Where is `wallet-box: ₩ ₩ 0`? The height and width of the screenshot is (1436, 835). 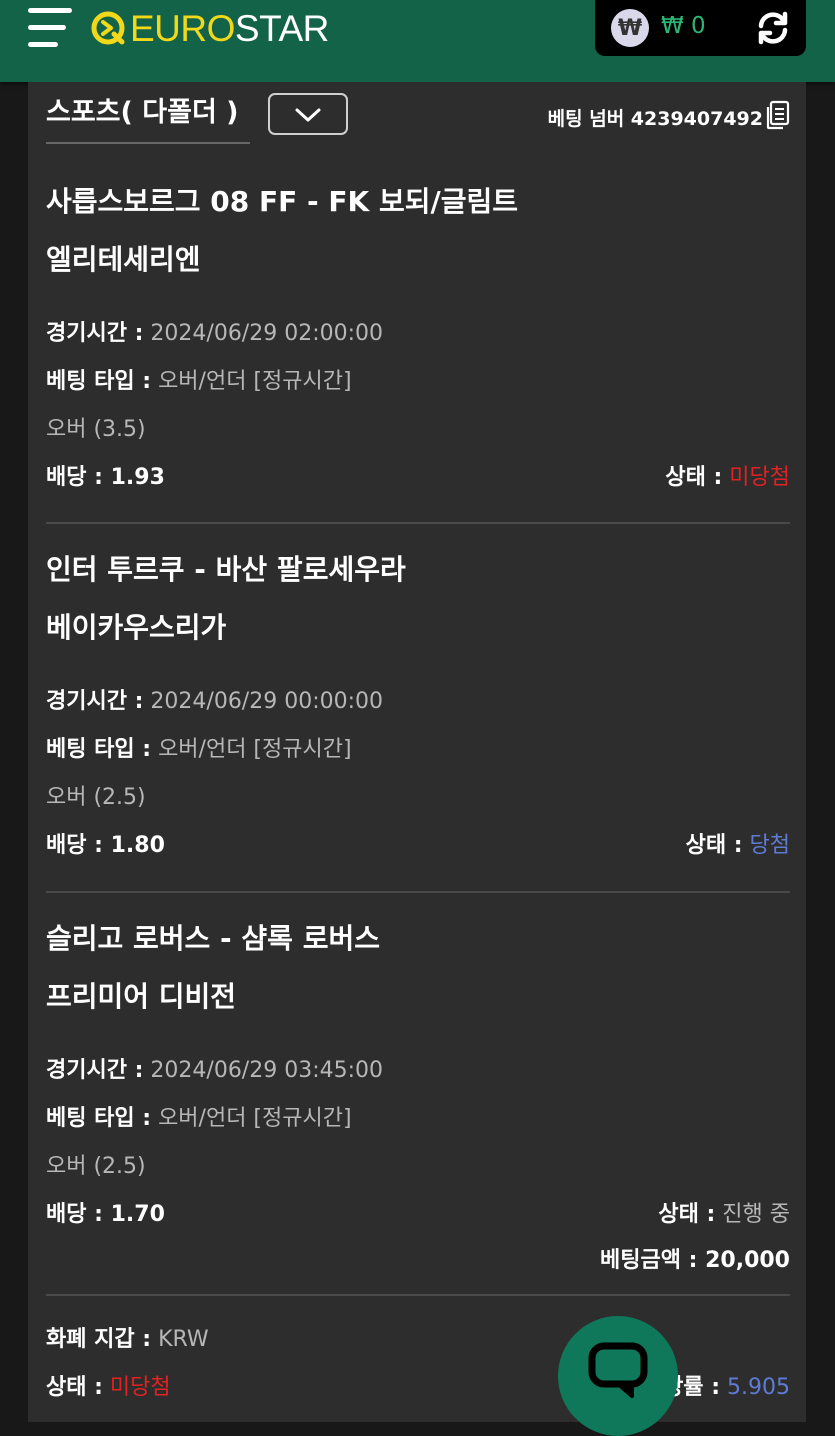
wallet-box: ₩ ₩ 0 is located at coordinates (700, 28).